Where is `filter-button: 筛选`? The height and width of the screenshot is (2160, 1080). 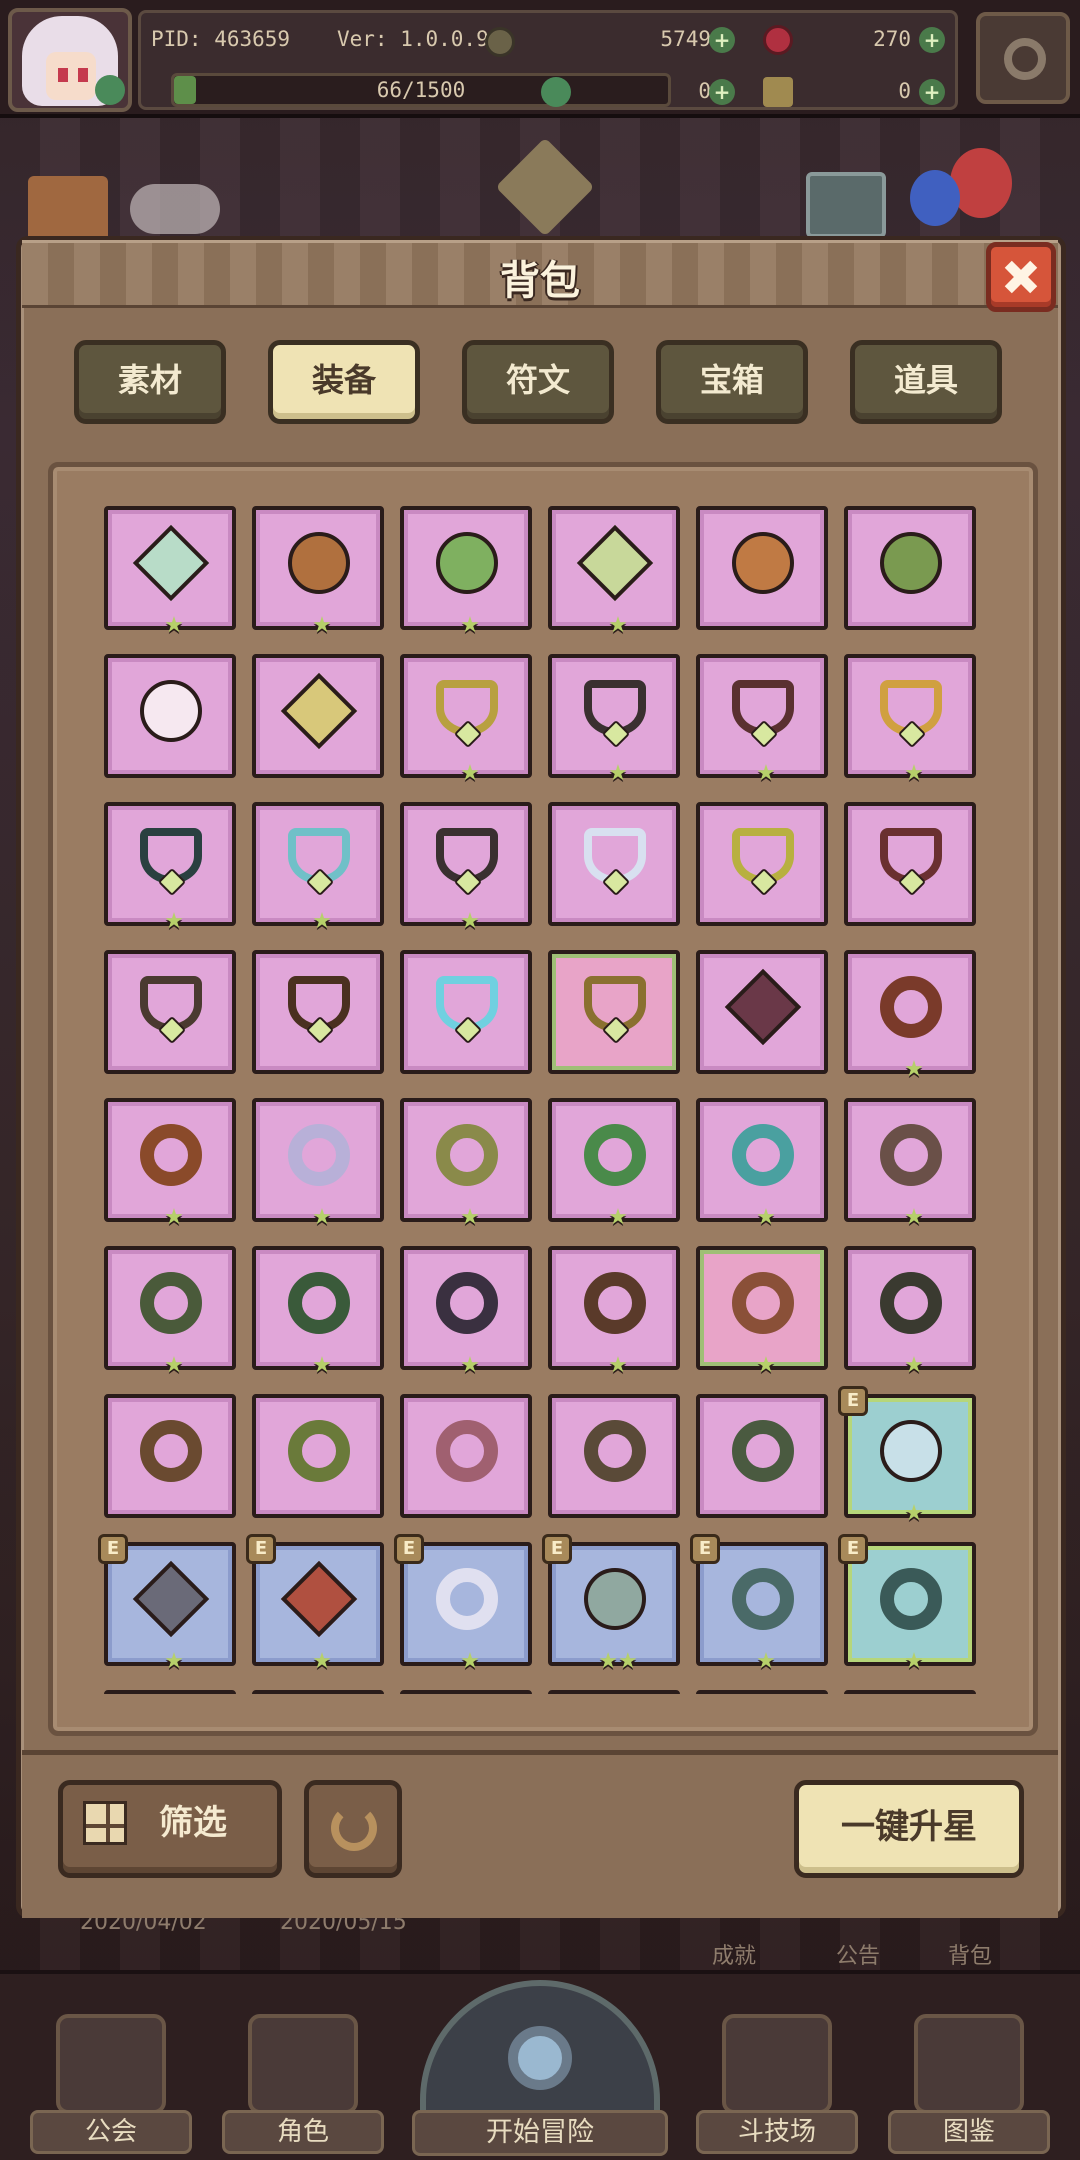 filter-button: 筛选 is located at coordinates (170, 1829).